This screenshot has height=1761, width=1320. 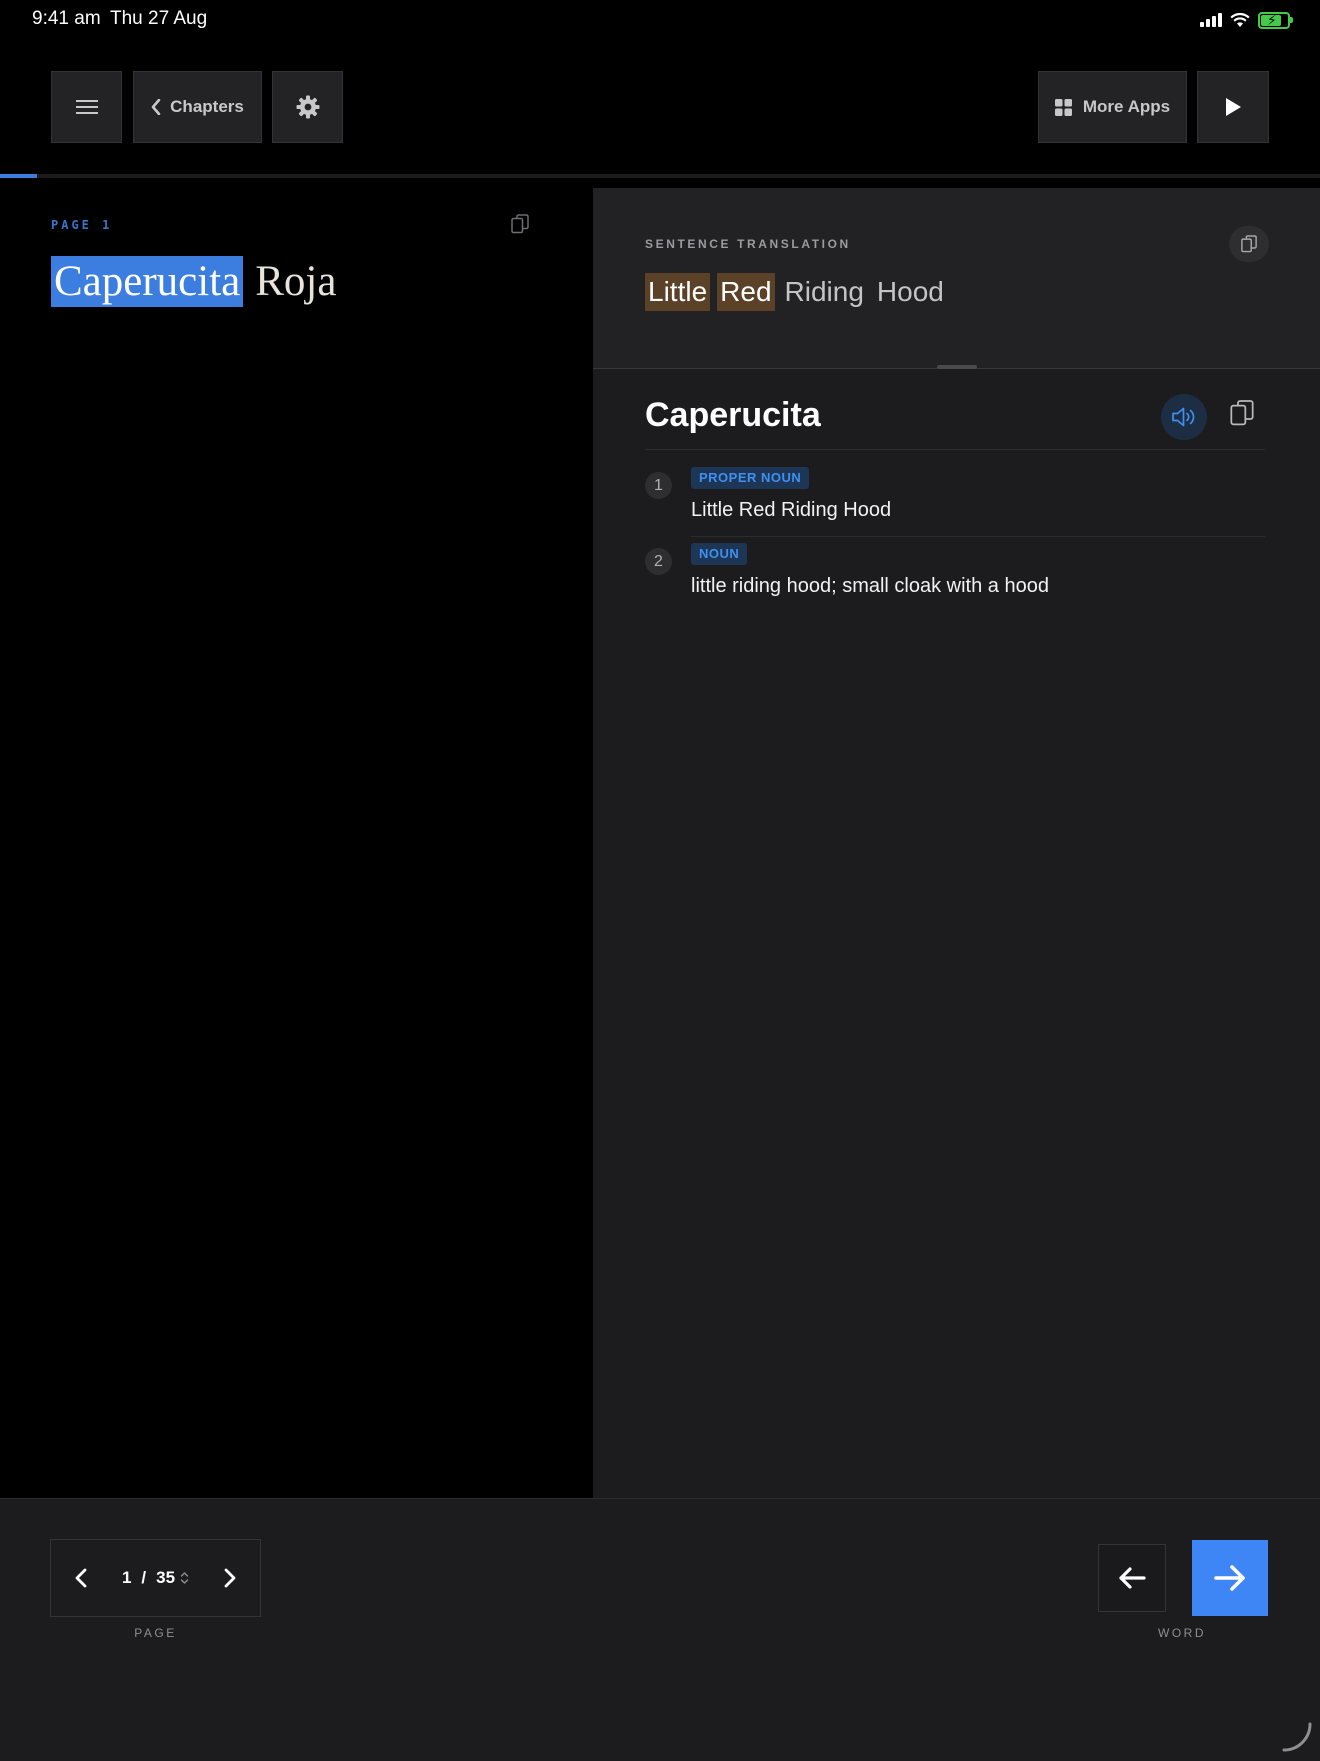 I want to click on copy-translation-button, so click(x=1249, y=244).